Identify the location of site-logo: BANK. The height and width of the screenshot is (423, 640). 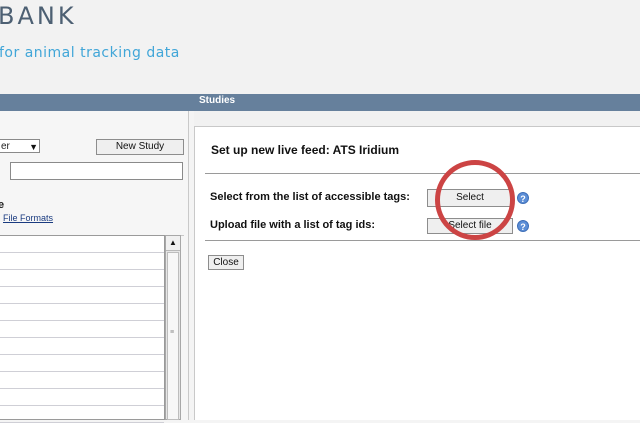
(38, 16).